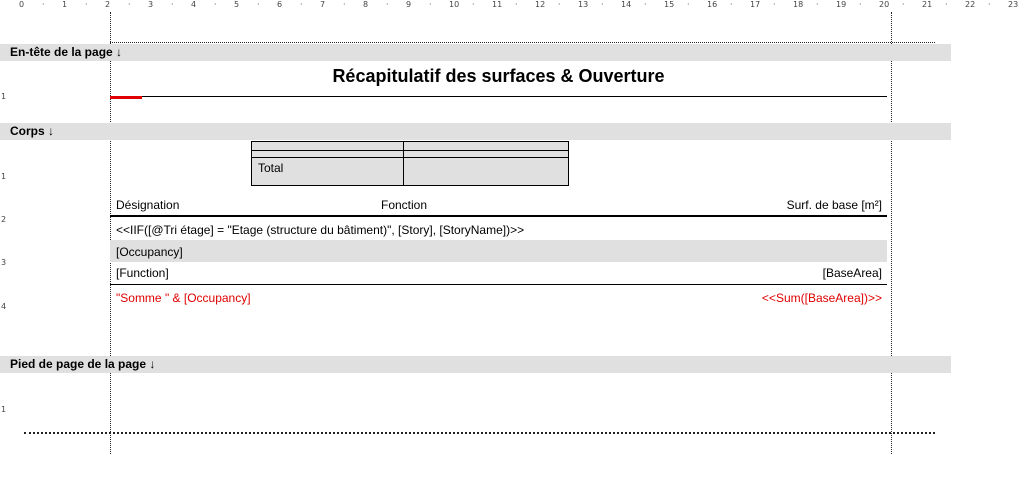 The width and height of the screenshot is (1024, 486). What do you see at coordinates (755, 4) in the screenshot?
I see `ruler-top-label: 17` at bounding box center [755, 4].